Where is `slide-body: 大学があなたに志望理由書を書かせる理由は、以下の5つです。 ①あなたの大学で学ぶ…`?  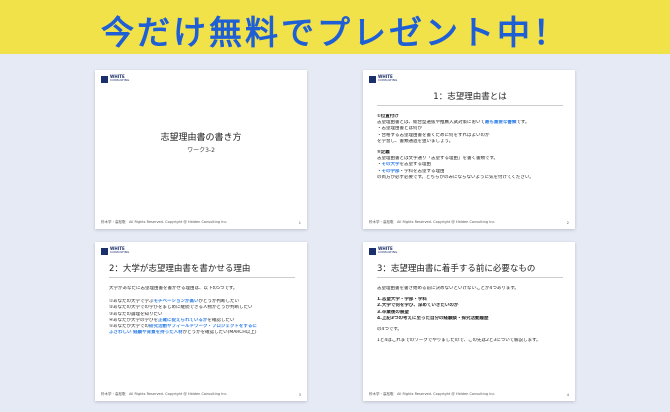
slide-body: 大学があなたに志望理由書を書かせる理由は、以下の5つです。 ①あなたの大学で学ぶ… is located at coordinates (183, 311).